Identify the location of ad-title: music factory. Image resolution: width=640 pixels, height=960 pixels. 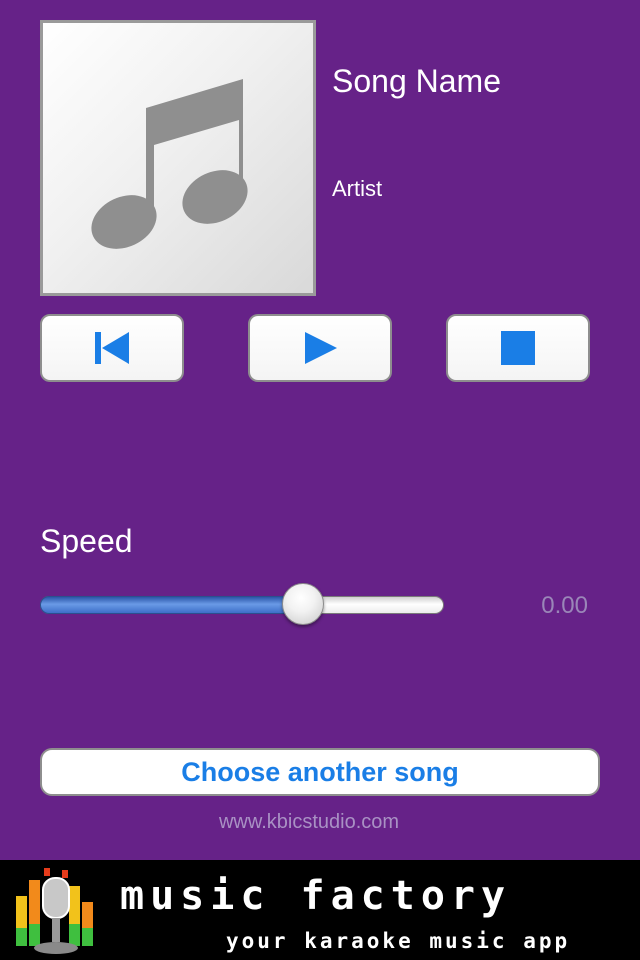
(316, 896).